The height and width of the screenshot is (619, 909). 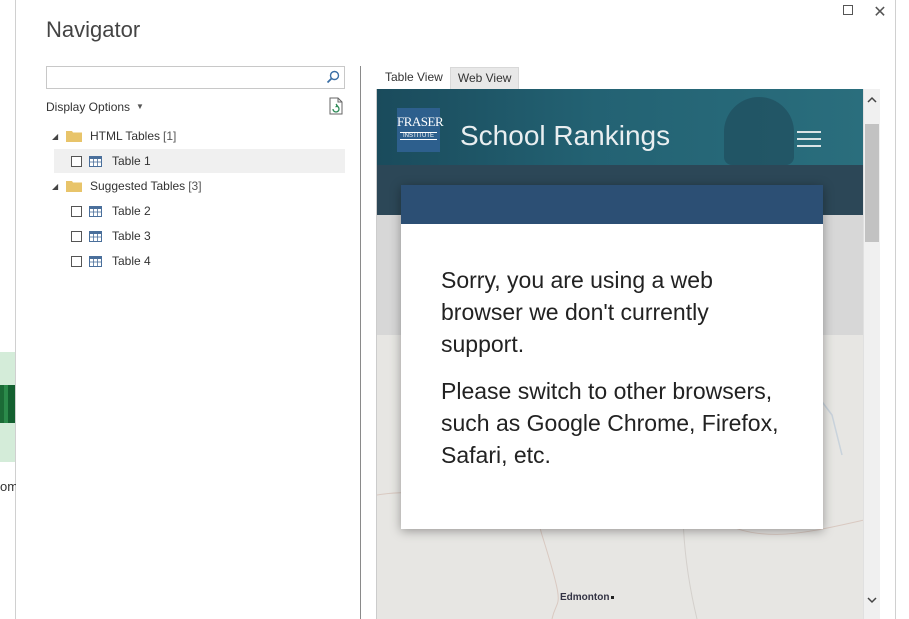 I want to click on tree-item-label: Table 2, so click(x=131, y=211).